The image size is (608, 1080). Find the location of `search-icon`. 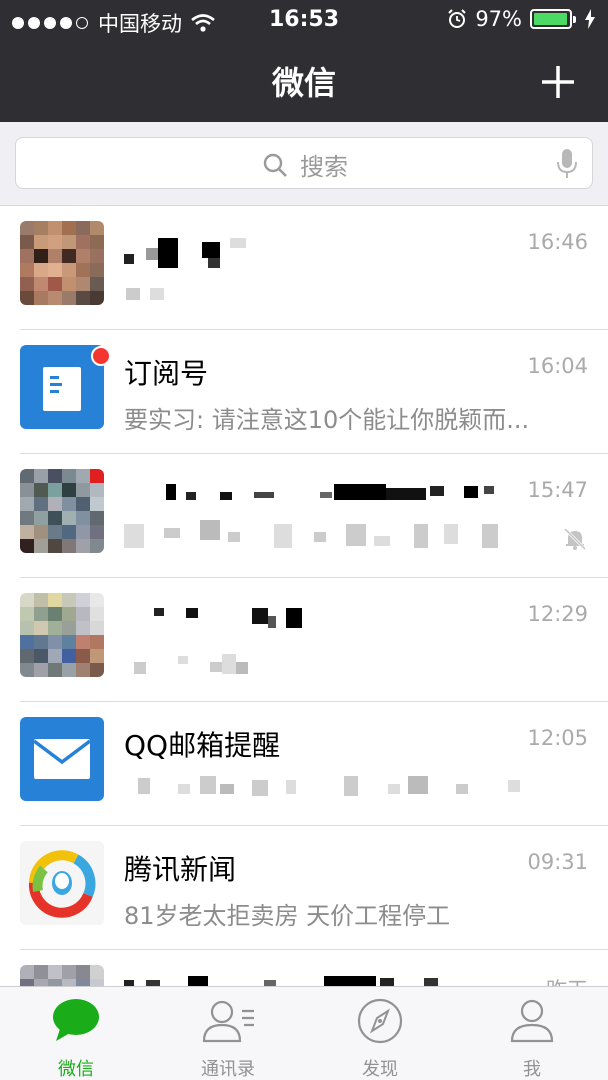

search-icon is located at coordinates (275, 165).